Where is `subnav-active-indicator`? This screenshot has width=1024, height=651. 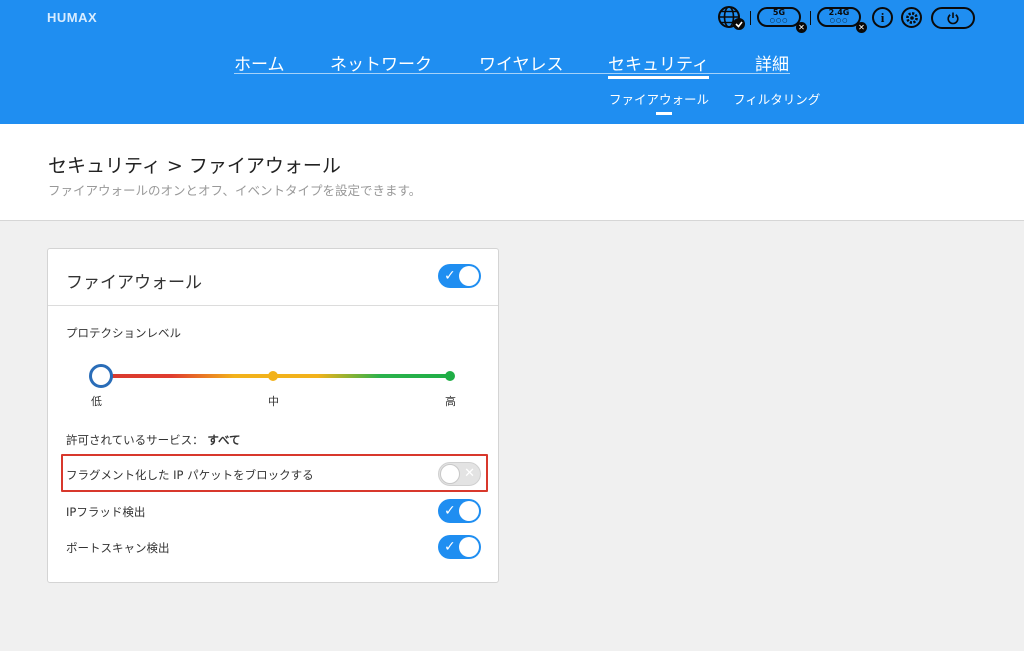 subnav-active-indicator is located at coordinates (664, 113).